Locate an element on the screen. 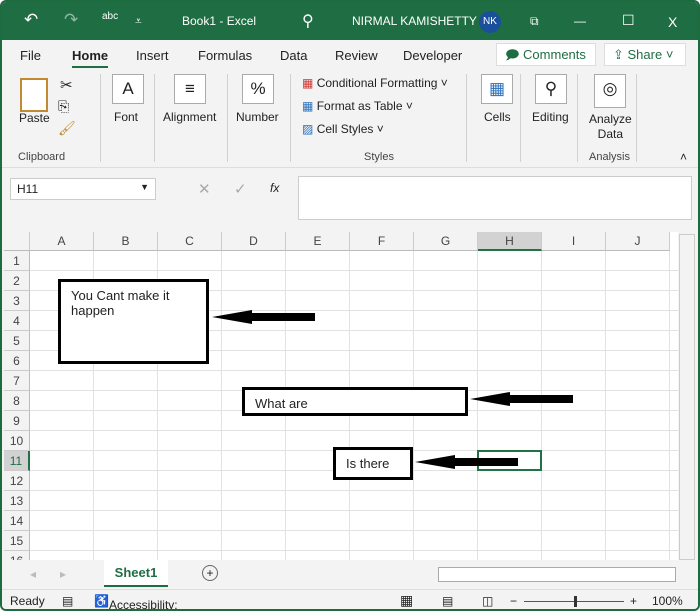 The height and width of the screenshot is (611, 700). group-analysis: Analysis is located at coordinates (609, 157).